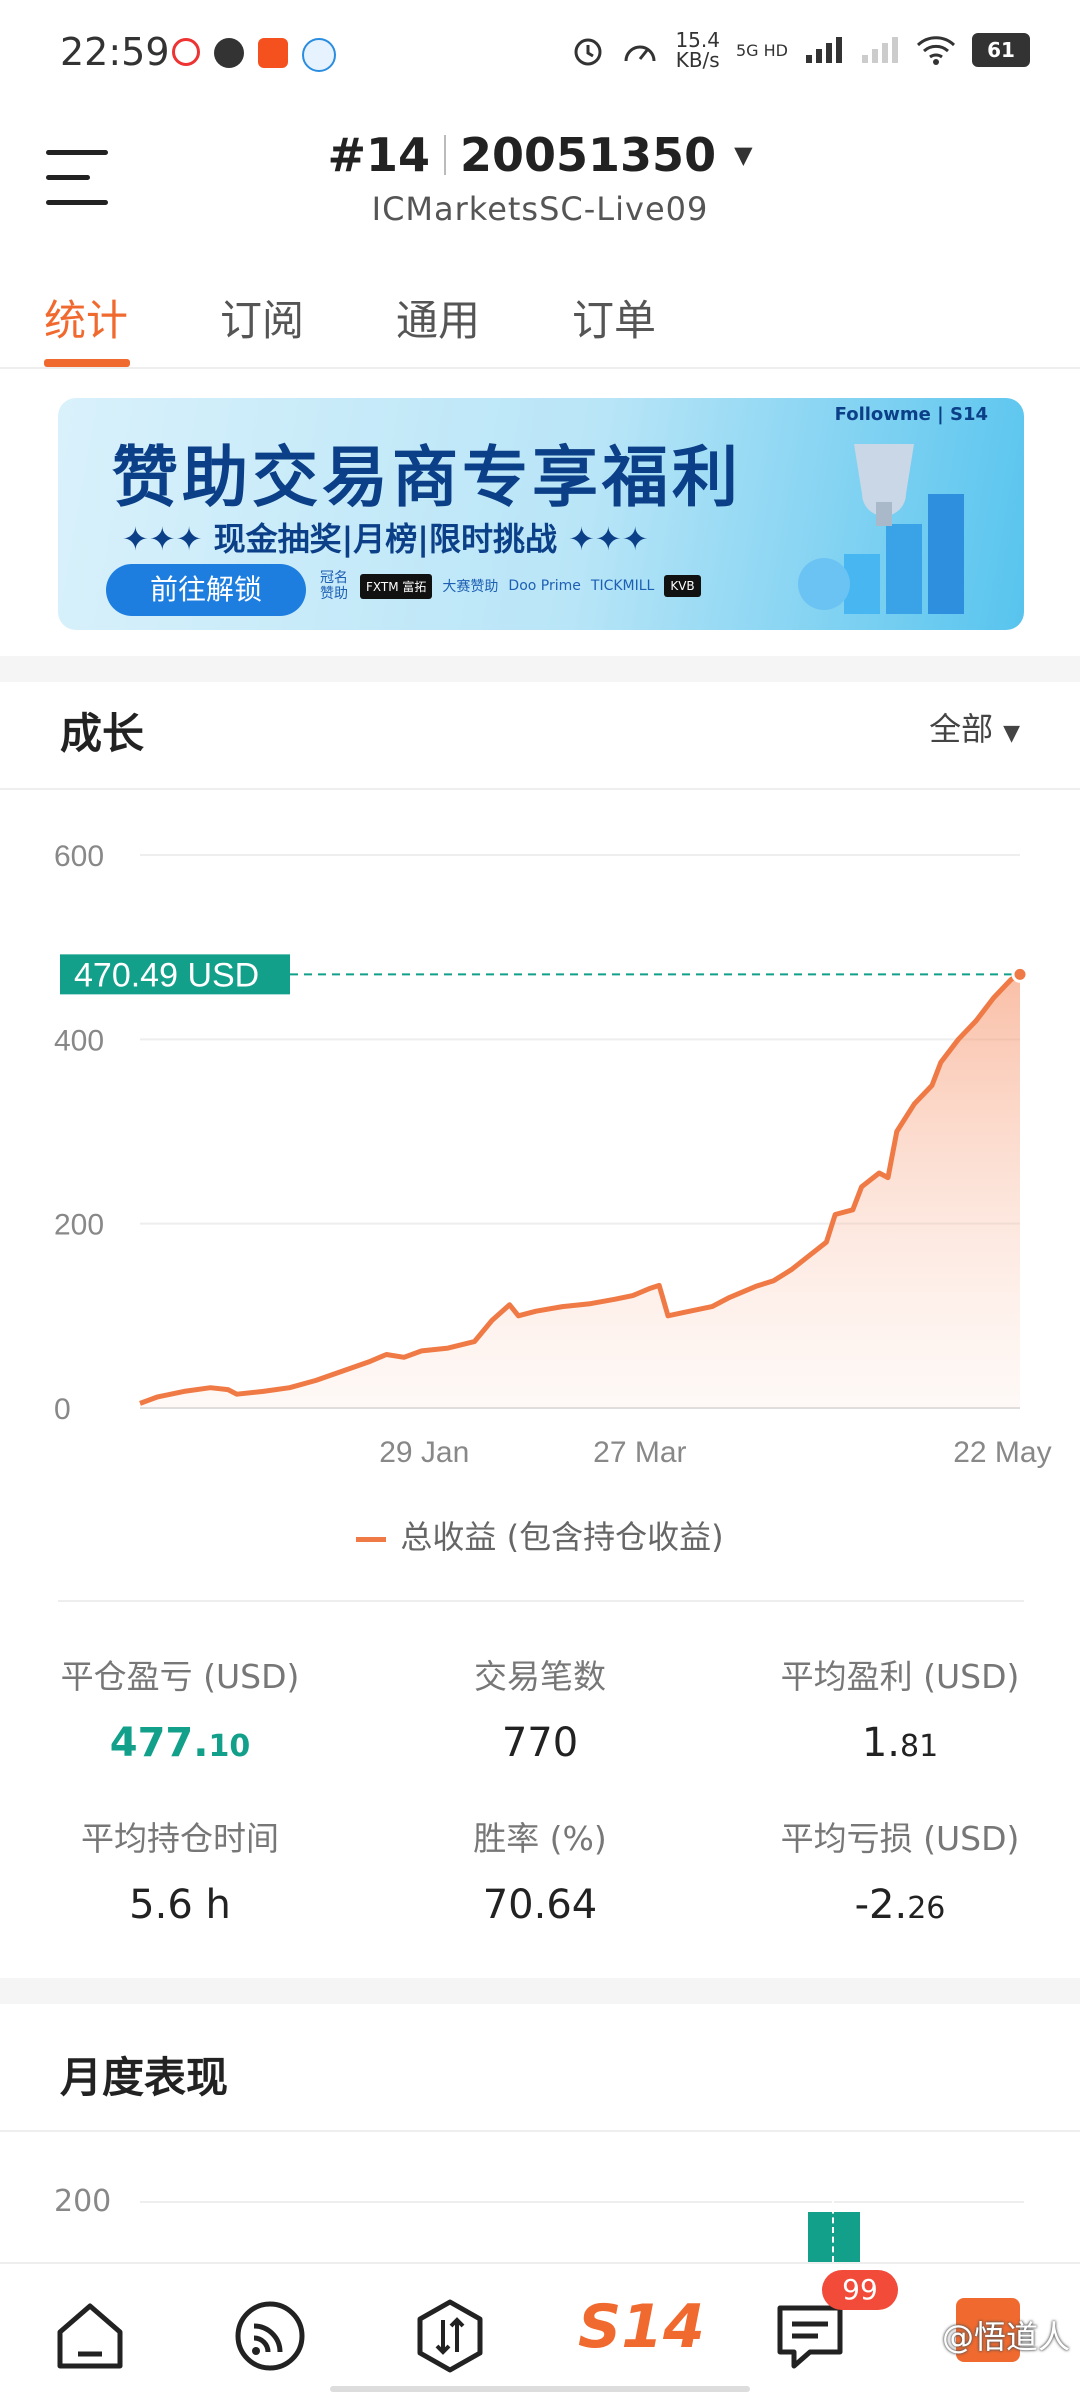 The height and width of the screenshot is (2402, 1080). What do you see at coordinates (396, 586) in the screenshot?
I see `sponsor-fxtm: FXTM 富拓` at bounding box center [396, 586].